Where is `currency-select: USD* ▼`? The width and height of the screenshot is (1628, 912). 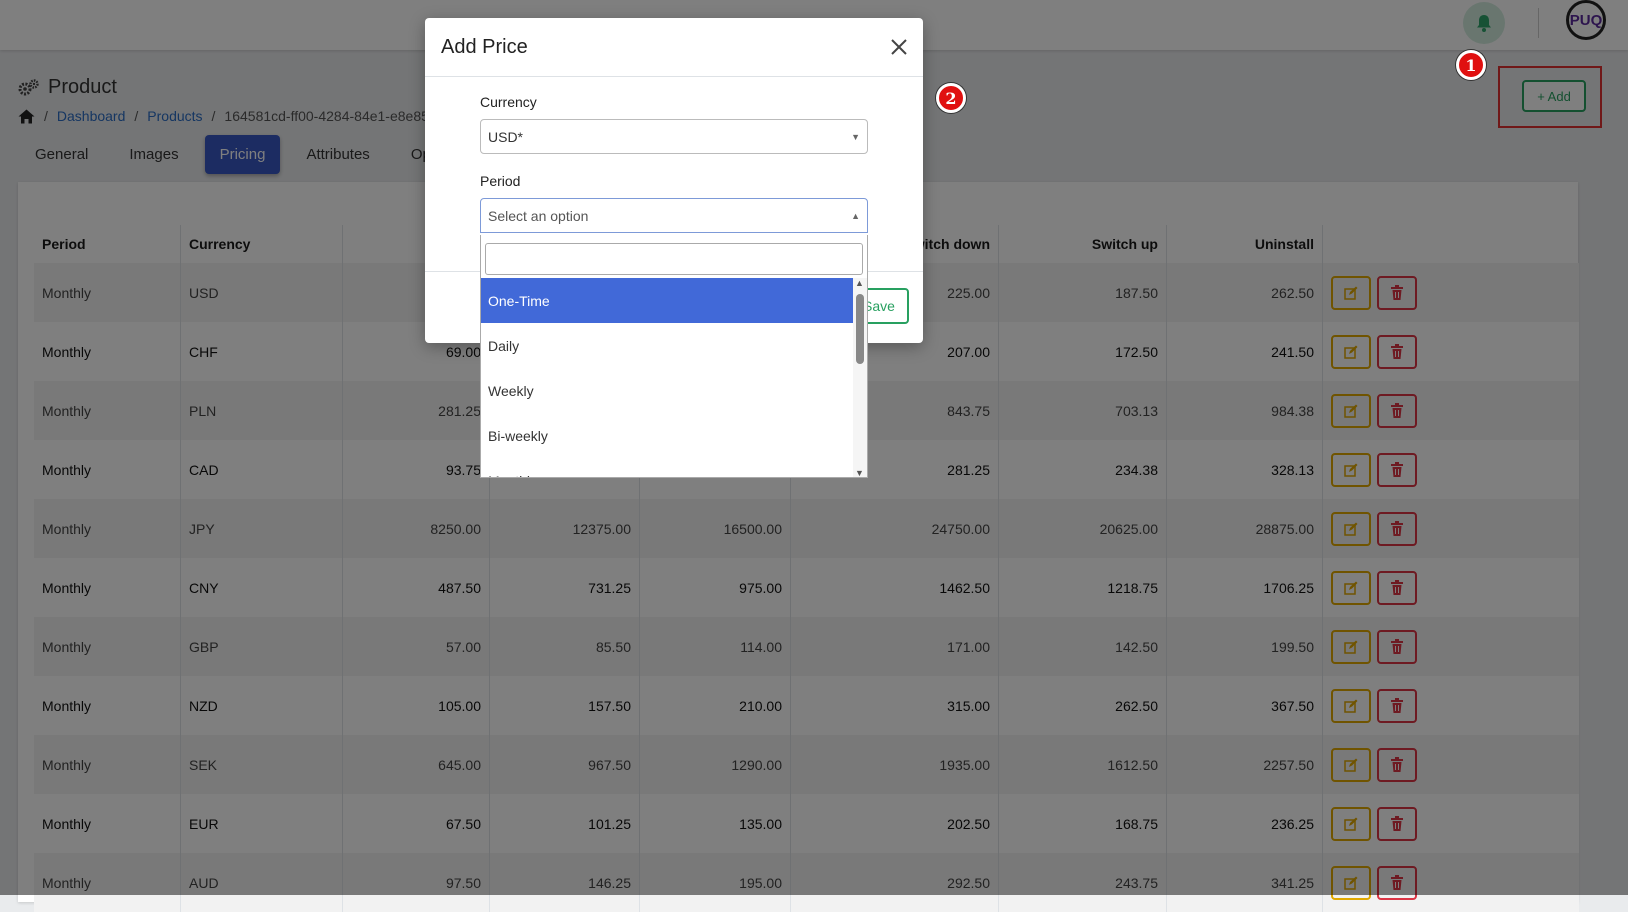
currency-select: USD* ▼ is located at coordinates (674, 136).